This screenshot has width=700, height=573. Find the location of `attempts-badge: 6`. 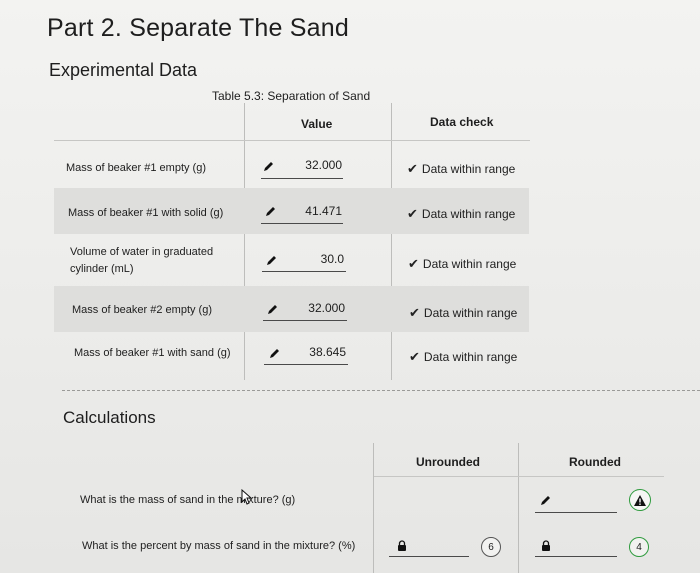

attempts-badge: 6 is located at coordinates (491, 547).